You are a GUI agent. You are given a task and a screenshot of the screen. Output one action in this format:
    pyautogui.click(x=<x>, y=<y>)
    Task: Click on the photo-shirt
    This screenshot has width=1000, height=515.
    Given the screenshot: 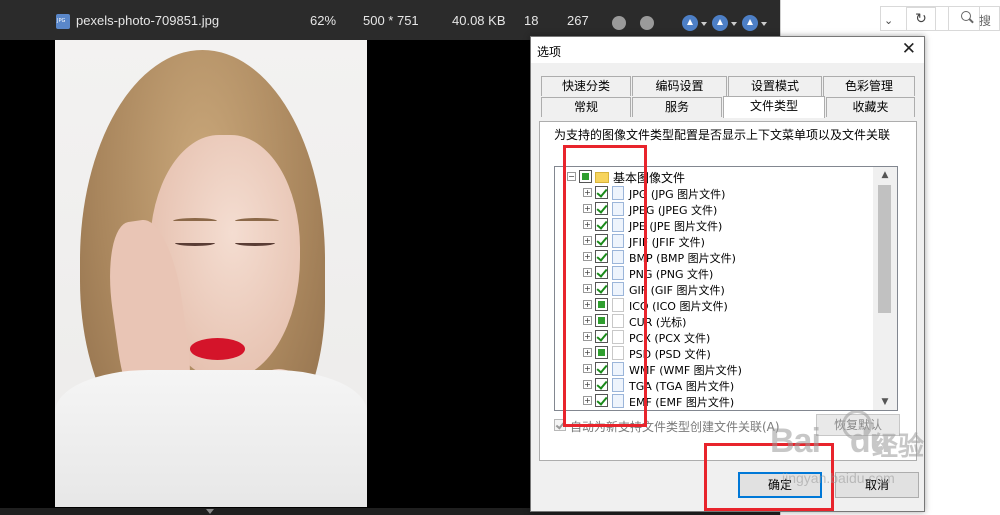 What is the action you would take?
    pyautogui.click(x=211, y=438)
    